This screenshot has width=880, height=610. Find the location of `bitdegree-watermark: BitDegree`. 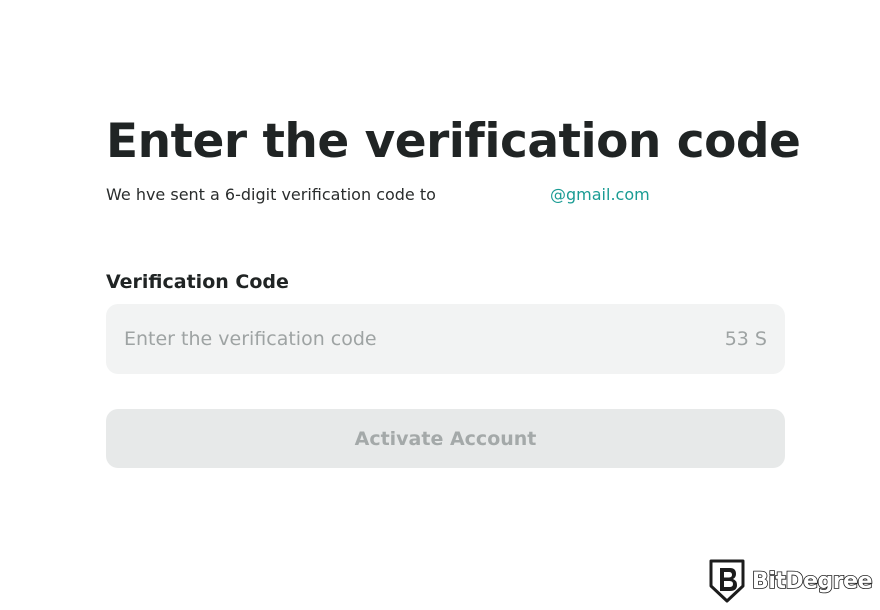

bitdegree-watermark: BitDegree is located at coordinates (790, 581).